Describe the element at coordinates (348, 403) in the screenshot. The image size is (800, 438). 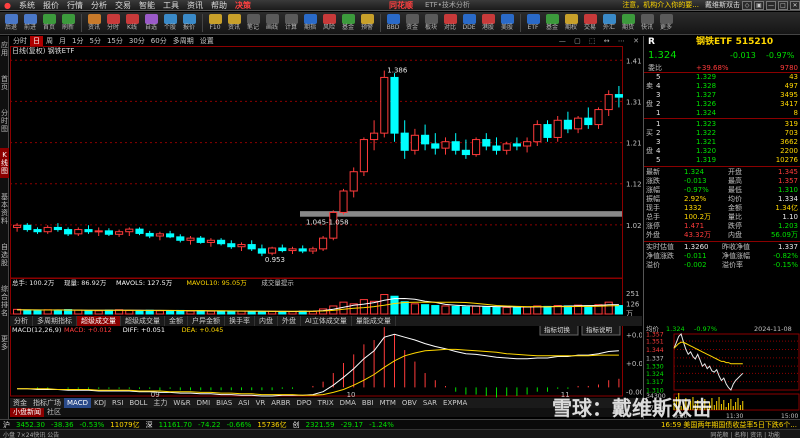
I see `indicator-selector-tab: DMA` at that location.